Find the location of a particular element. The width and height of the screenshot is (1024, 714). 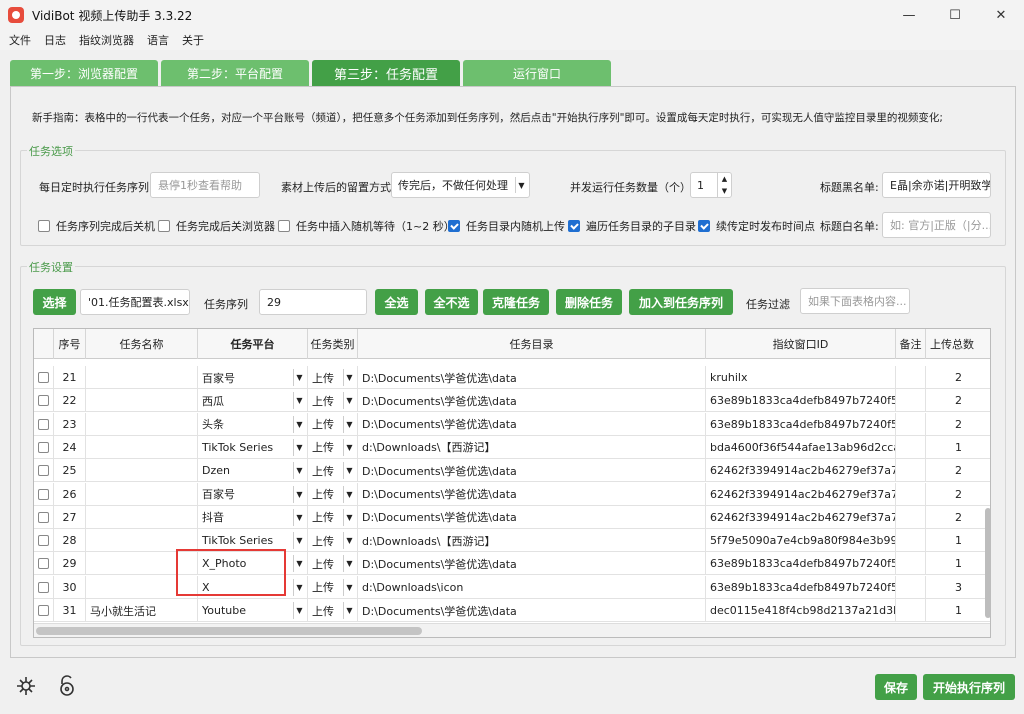

tab-run-window: 运行窗口 is located at coordinates (537, 73).